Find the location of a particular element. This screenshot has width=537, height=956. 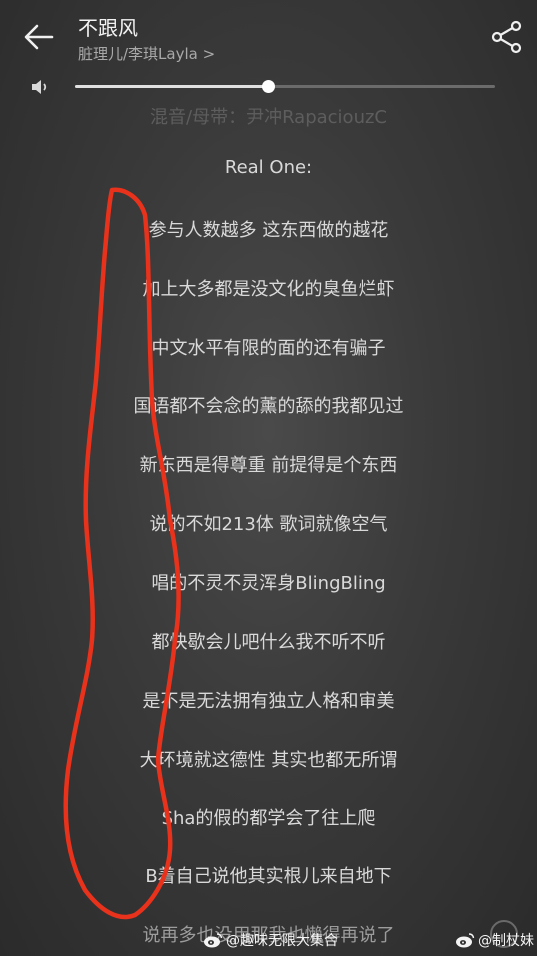

song-title: 不跟风 is located at coordinates (108, 28).